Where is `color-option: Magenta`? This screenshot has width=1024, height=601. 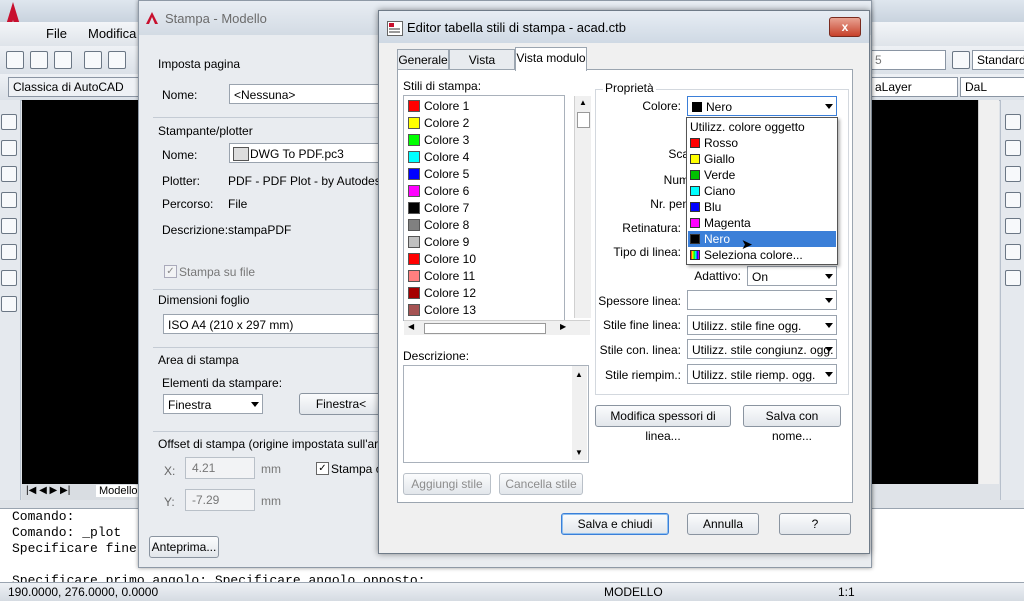
color-option: Magenta is located at coordinates (762, 223).